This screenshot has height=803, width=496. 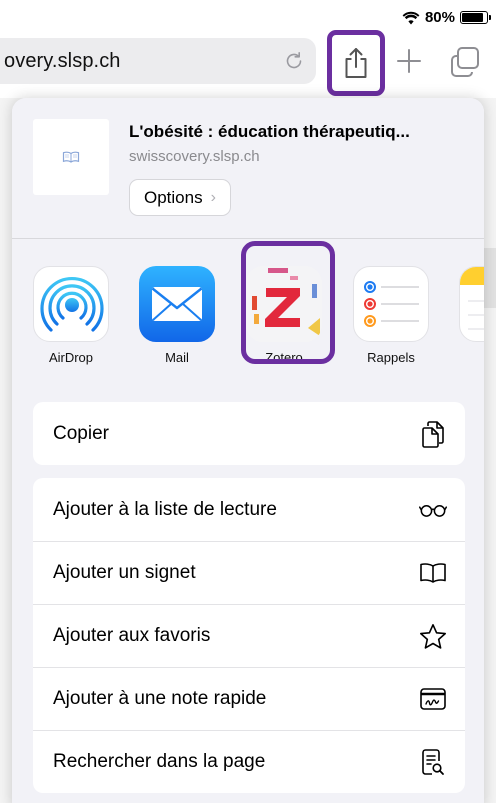 I want to click on app-reminders: Rappels, so click(x=392, y=316).